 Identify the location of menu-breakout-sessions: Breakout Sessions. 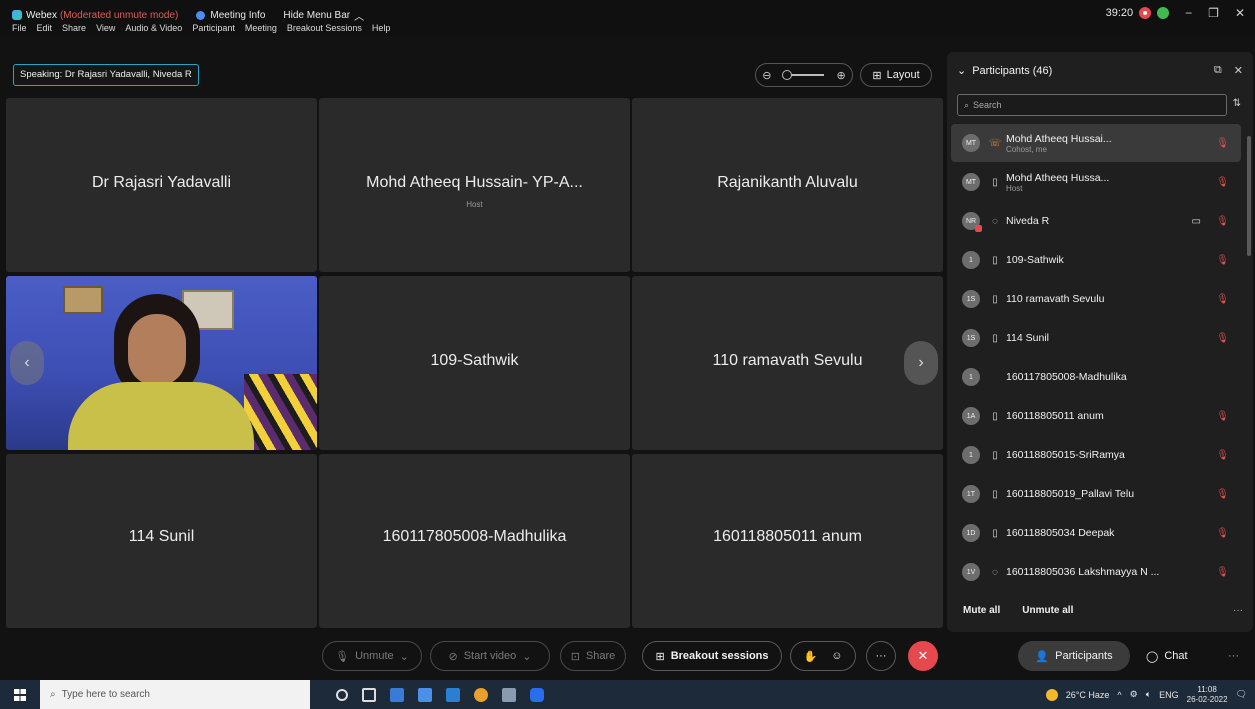
(324, 28).